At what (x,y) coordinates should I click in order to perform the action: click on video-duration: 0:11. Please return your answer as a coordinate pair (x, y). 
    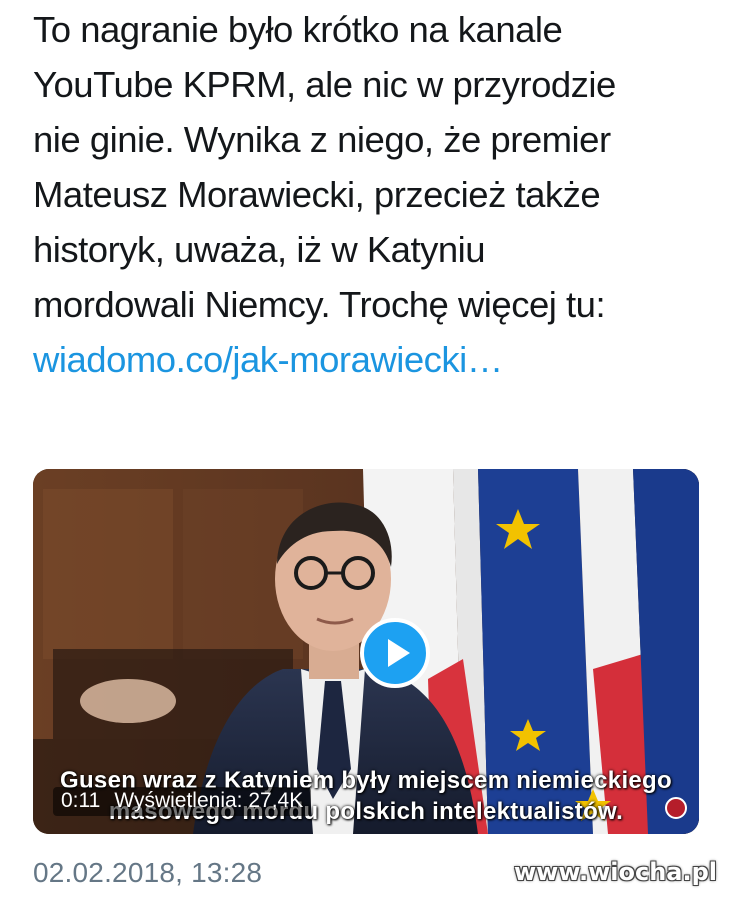
    Looking at the image, I should click on (81, 800).